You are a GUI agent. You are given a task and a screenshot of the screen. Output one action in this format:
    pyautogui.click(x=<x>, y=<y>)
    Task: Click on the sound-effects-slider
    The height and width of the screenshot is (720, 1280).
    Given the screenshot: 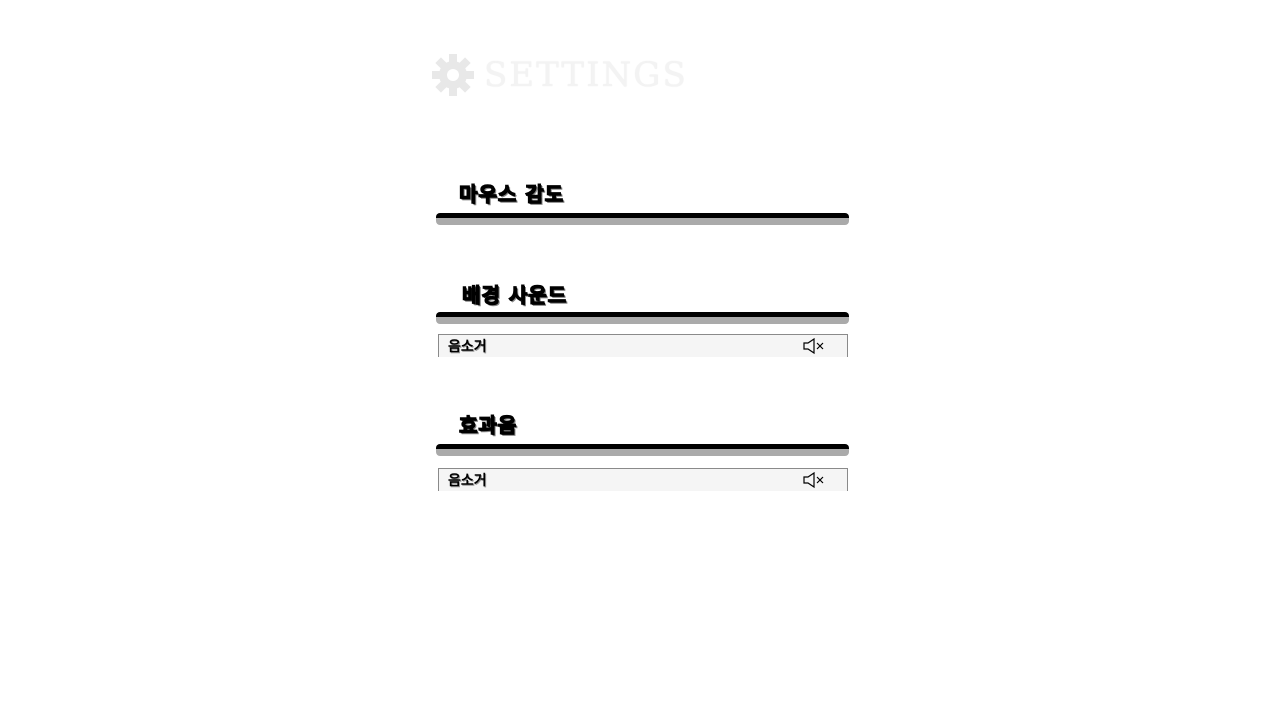 What is the action you would take?
    pyautogui.click(x=642, y=450)
    